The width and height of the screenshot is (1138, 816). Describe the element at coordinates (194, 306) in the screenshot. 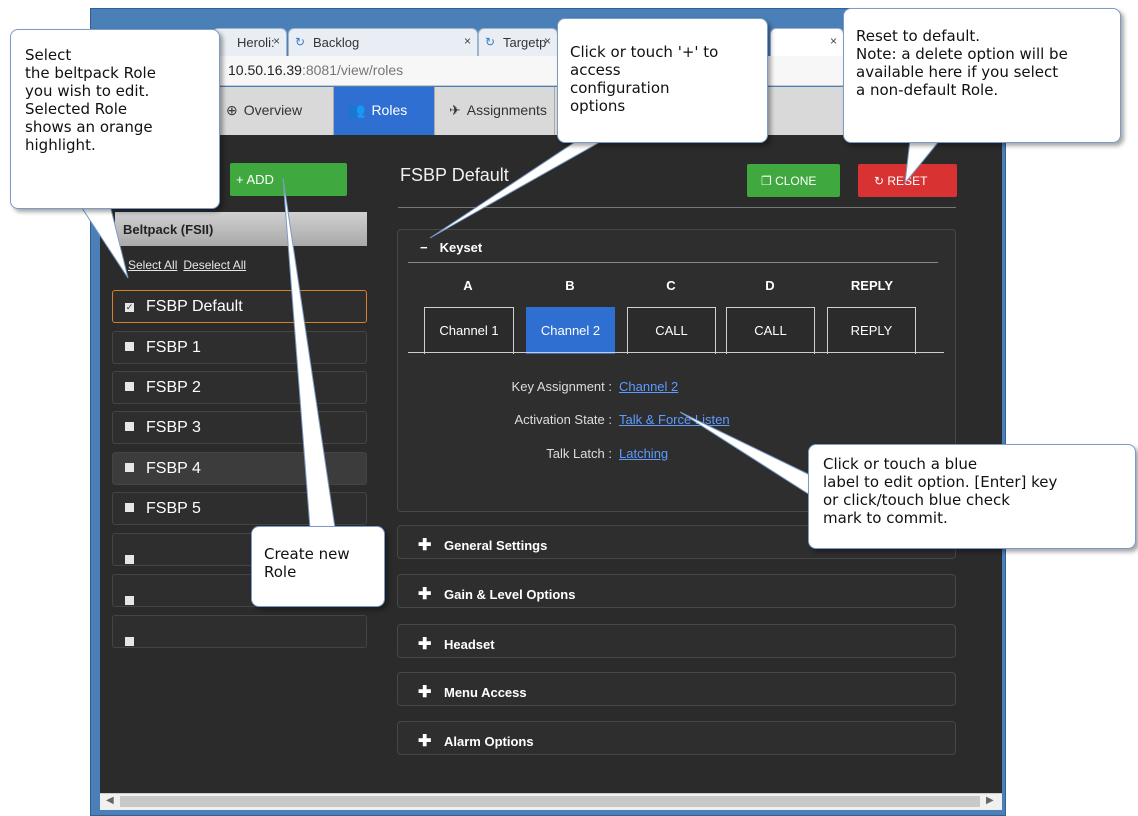

I see `role-label: FSBP Default` at that location.